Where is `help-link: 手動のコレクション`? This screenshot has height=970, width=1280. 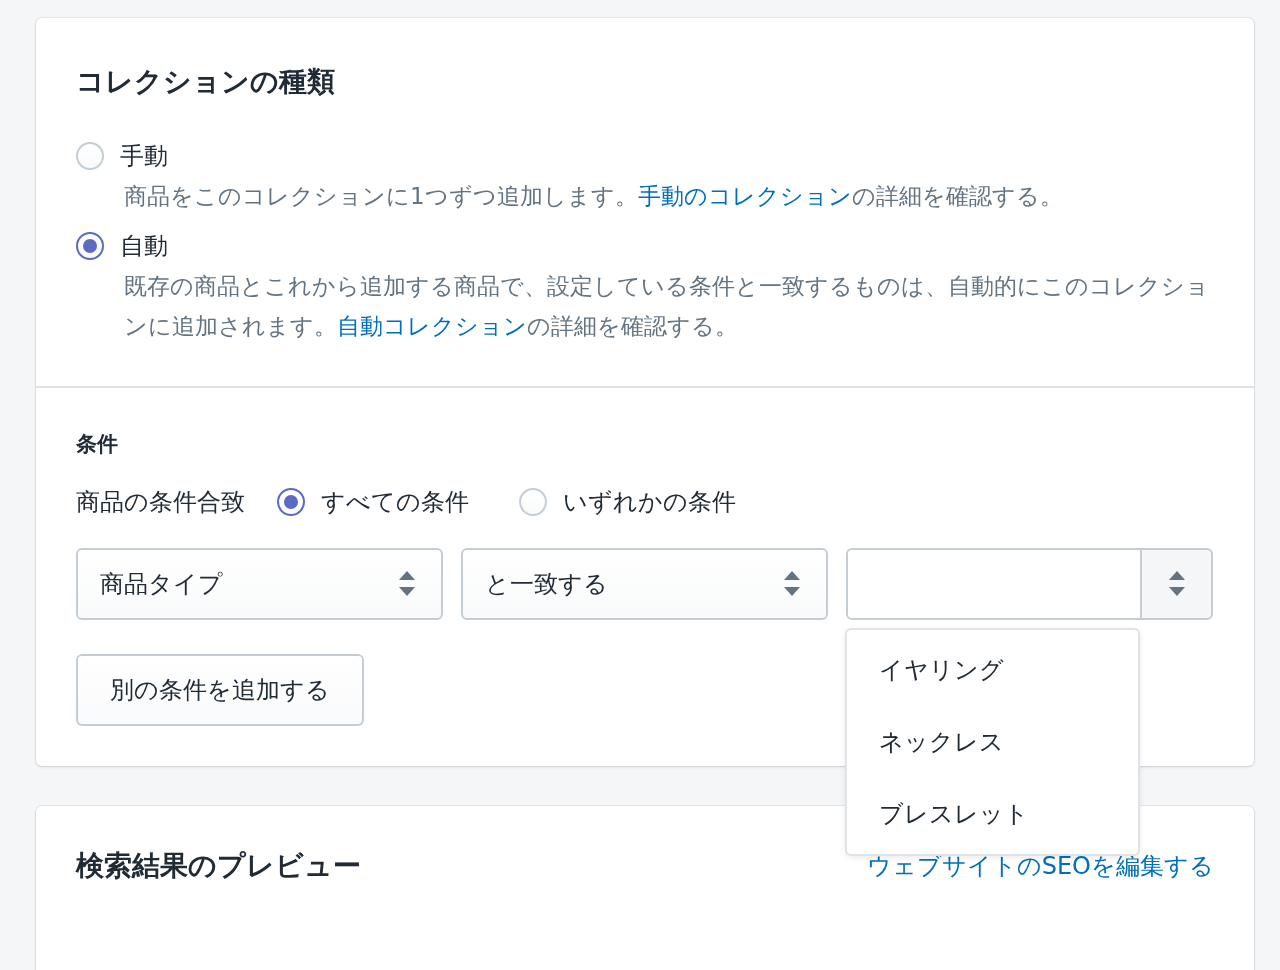 help-link: 手動のコレクション is located at coordinates (744, 196).